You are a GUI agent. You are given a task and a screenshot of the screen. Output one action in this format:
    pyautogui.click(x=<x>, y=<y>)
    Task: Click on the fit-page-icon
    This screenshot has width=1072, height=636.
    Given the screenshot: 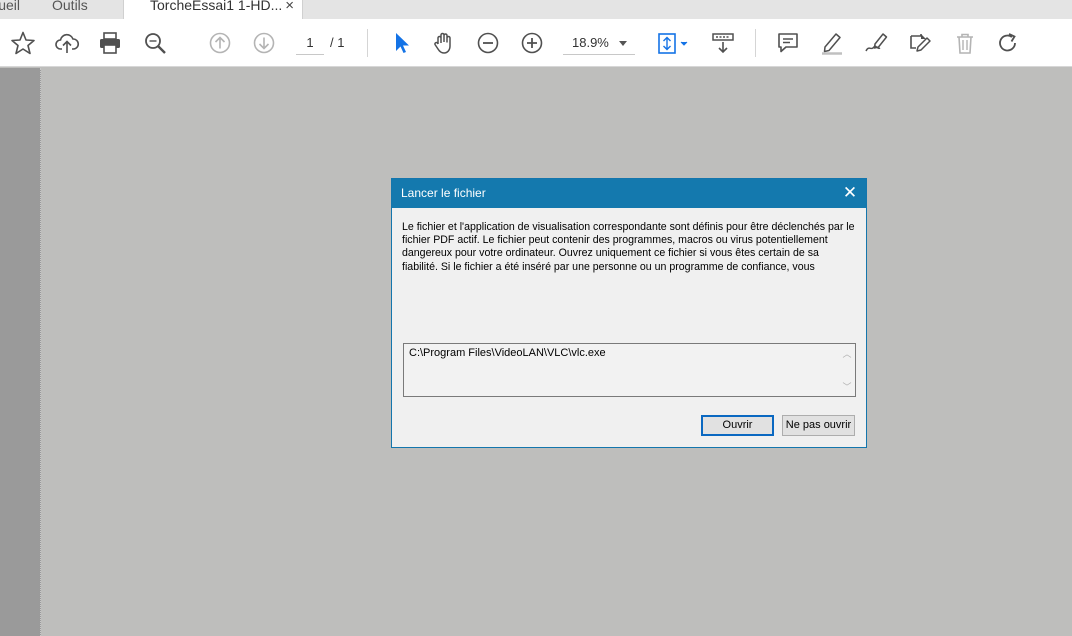 What is the action you would take?
    pyautogui.click(x=672, y=43)
    